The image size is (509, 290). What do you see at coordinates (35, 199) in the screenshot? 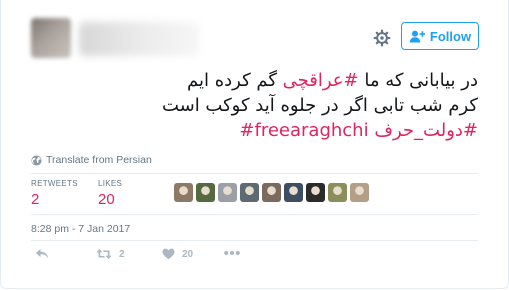
I see `retweets-count: 2` at bounding box center [35, 199].